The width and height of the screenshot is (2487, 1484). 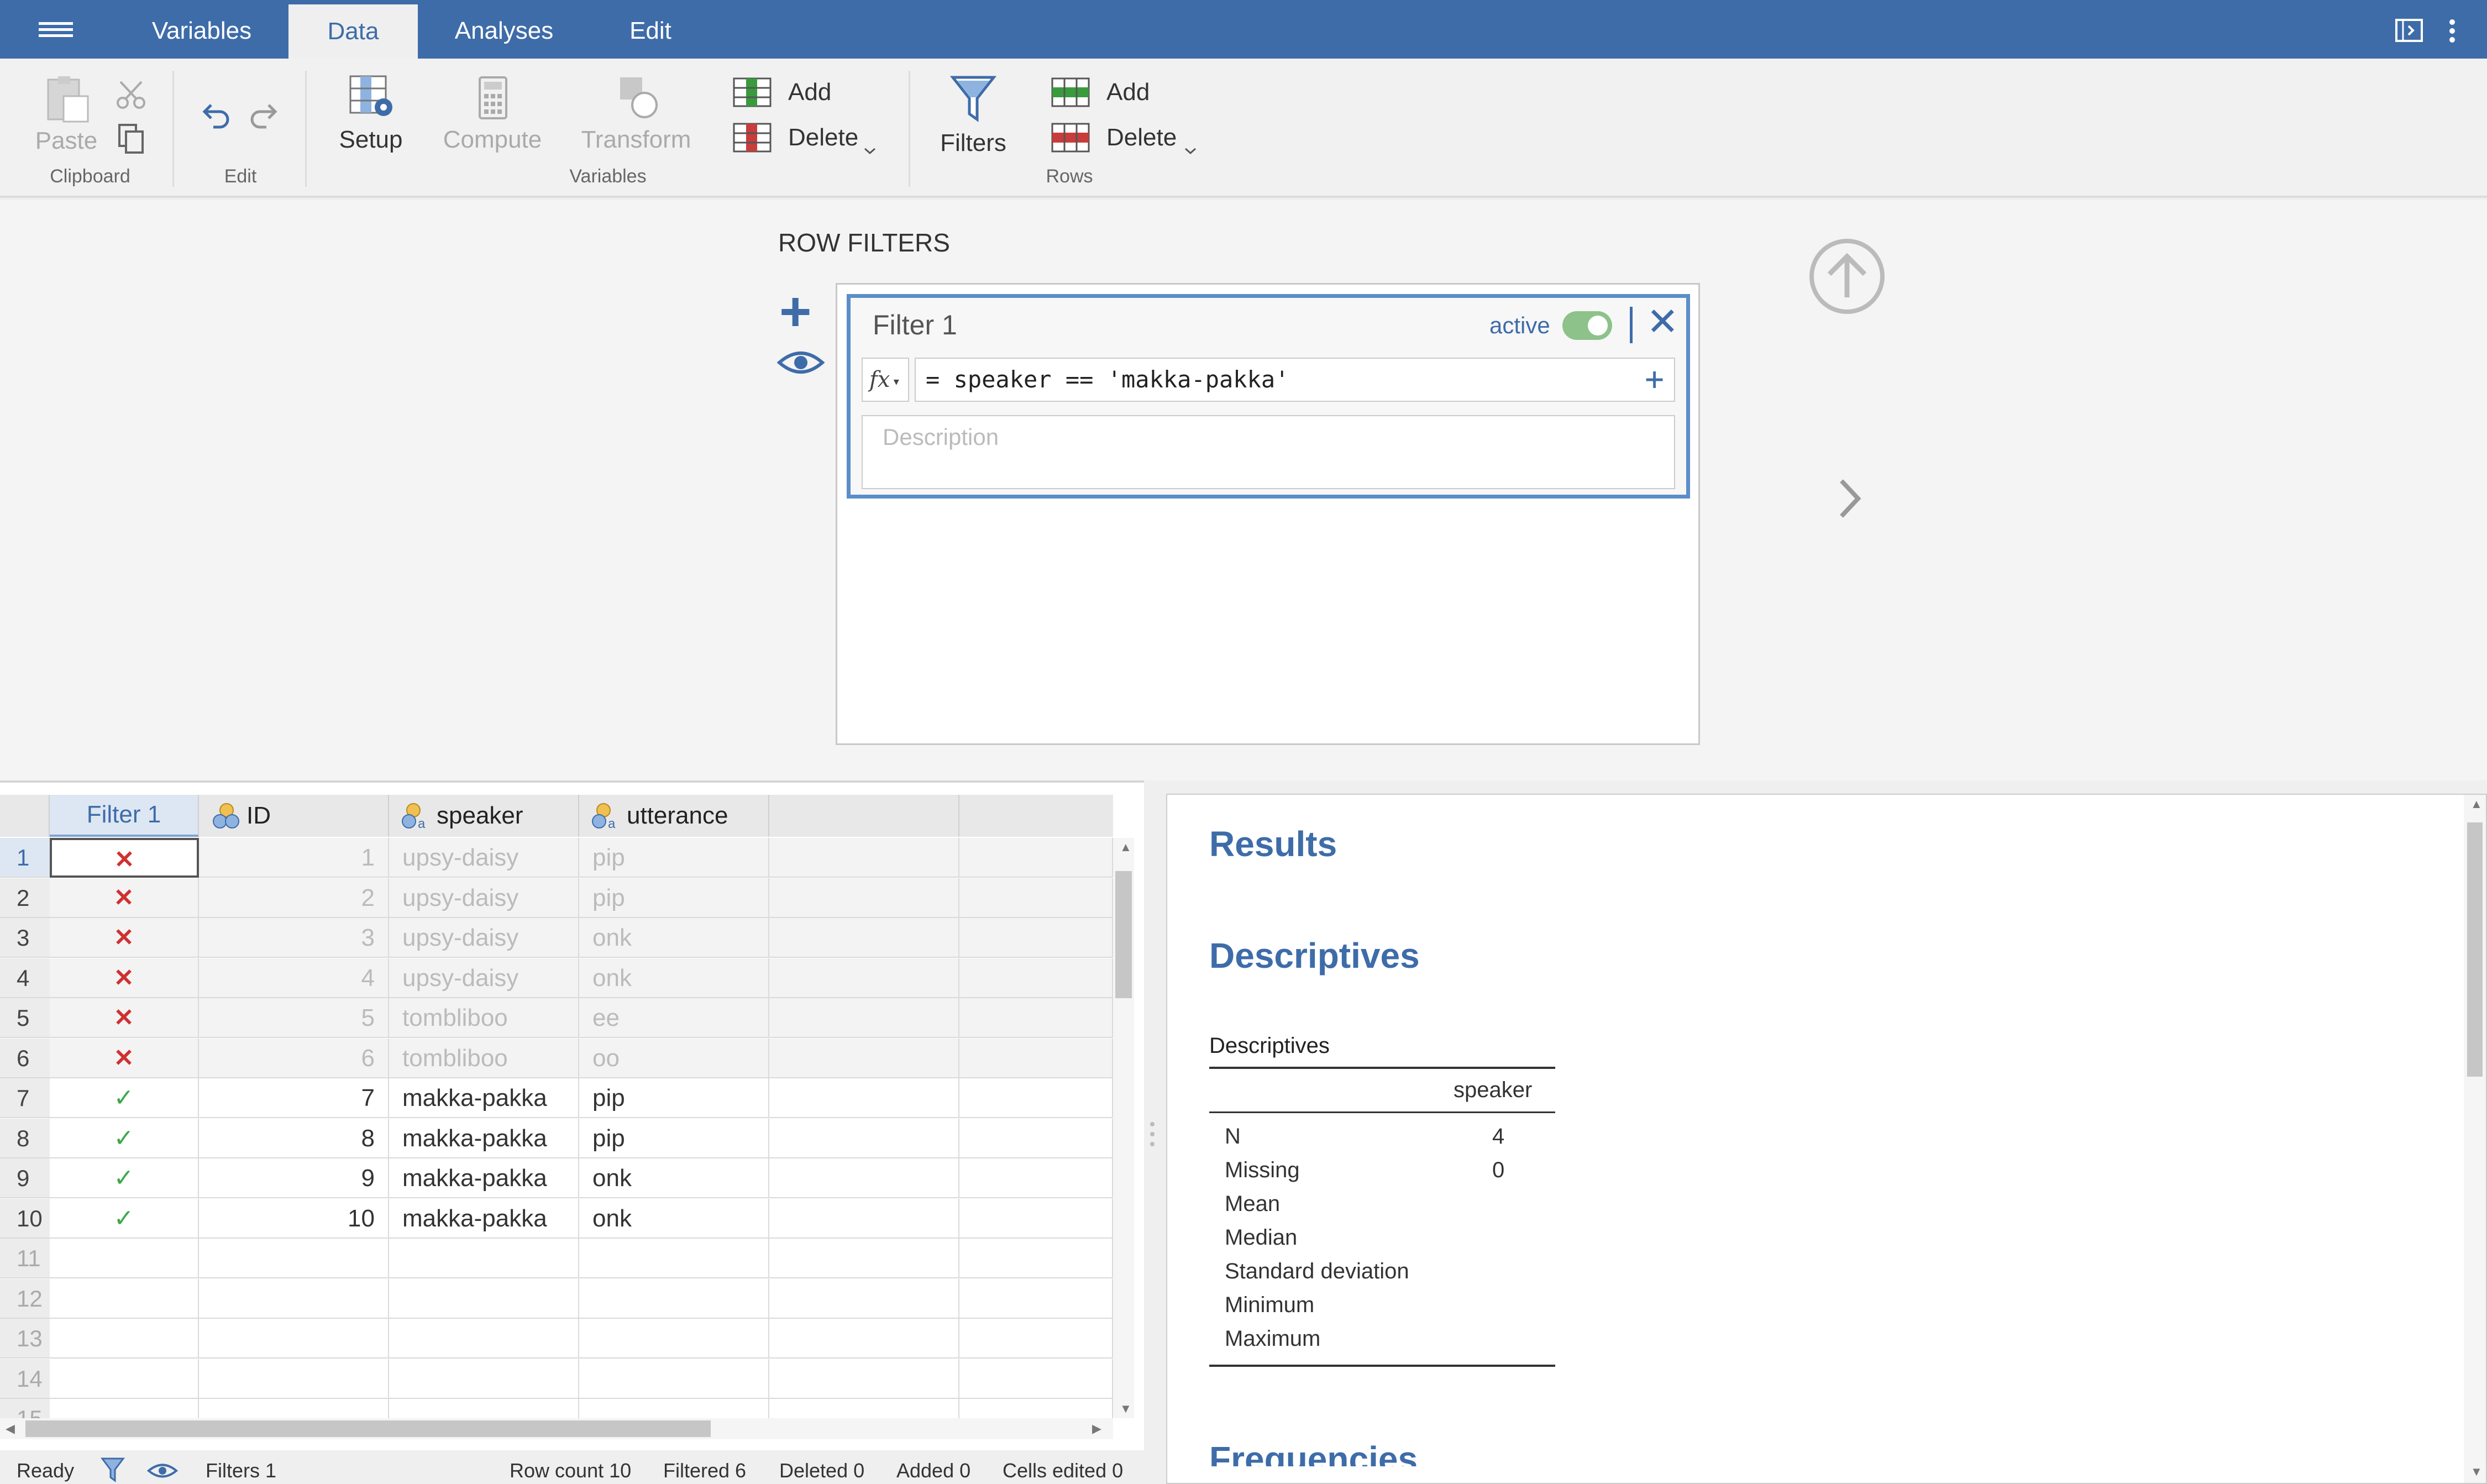 What do you see at coordinates (674, 1018) in the screenshot?
I see `cell-utterance: ee` at bounding box center [674, 1018].